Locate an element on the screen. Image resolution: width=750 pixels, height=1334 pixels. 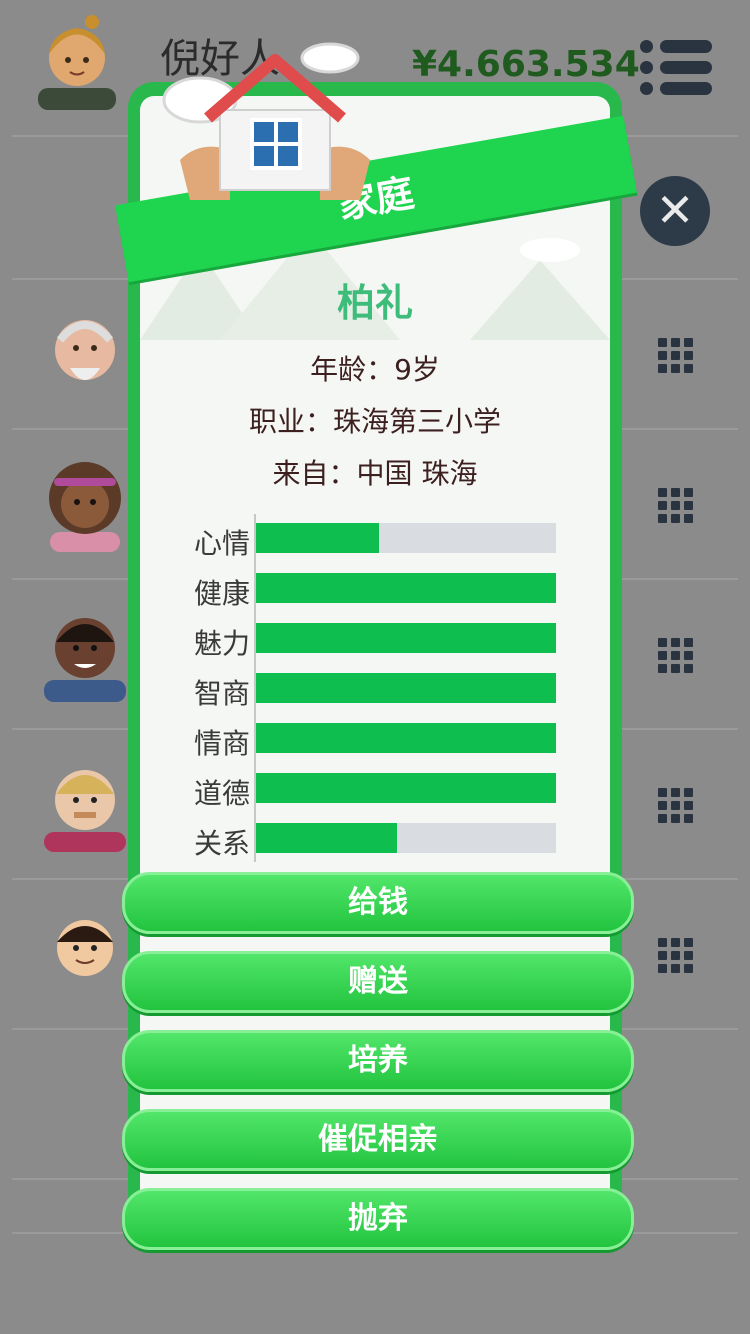
close-button: ✕ is located at coordinates (675, 211).